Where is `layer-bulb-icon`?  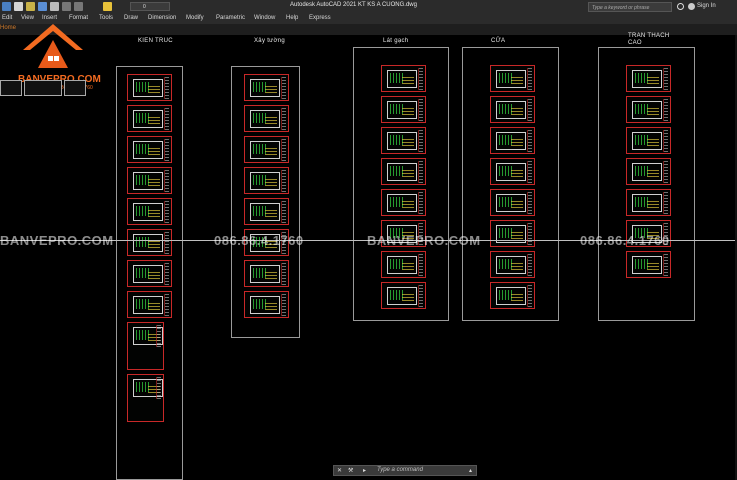 layer-bulb-icon is located at coordinates (107, 6).